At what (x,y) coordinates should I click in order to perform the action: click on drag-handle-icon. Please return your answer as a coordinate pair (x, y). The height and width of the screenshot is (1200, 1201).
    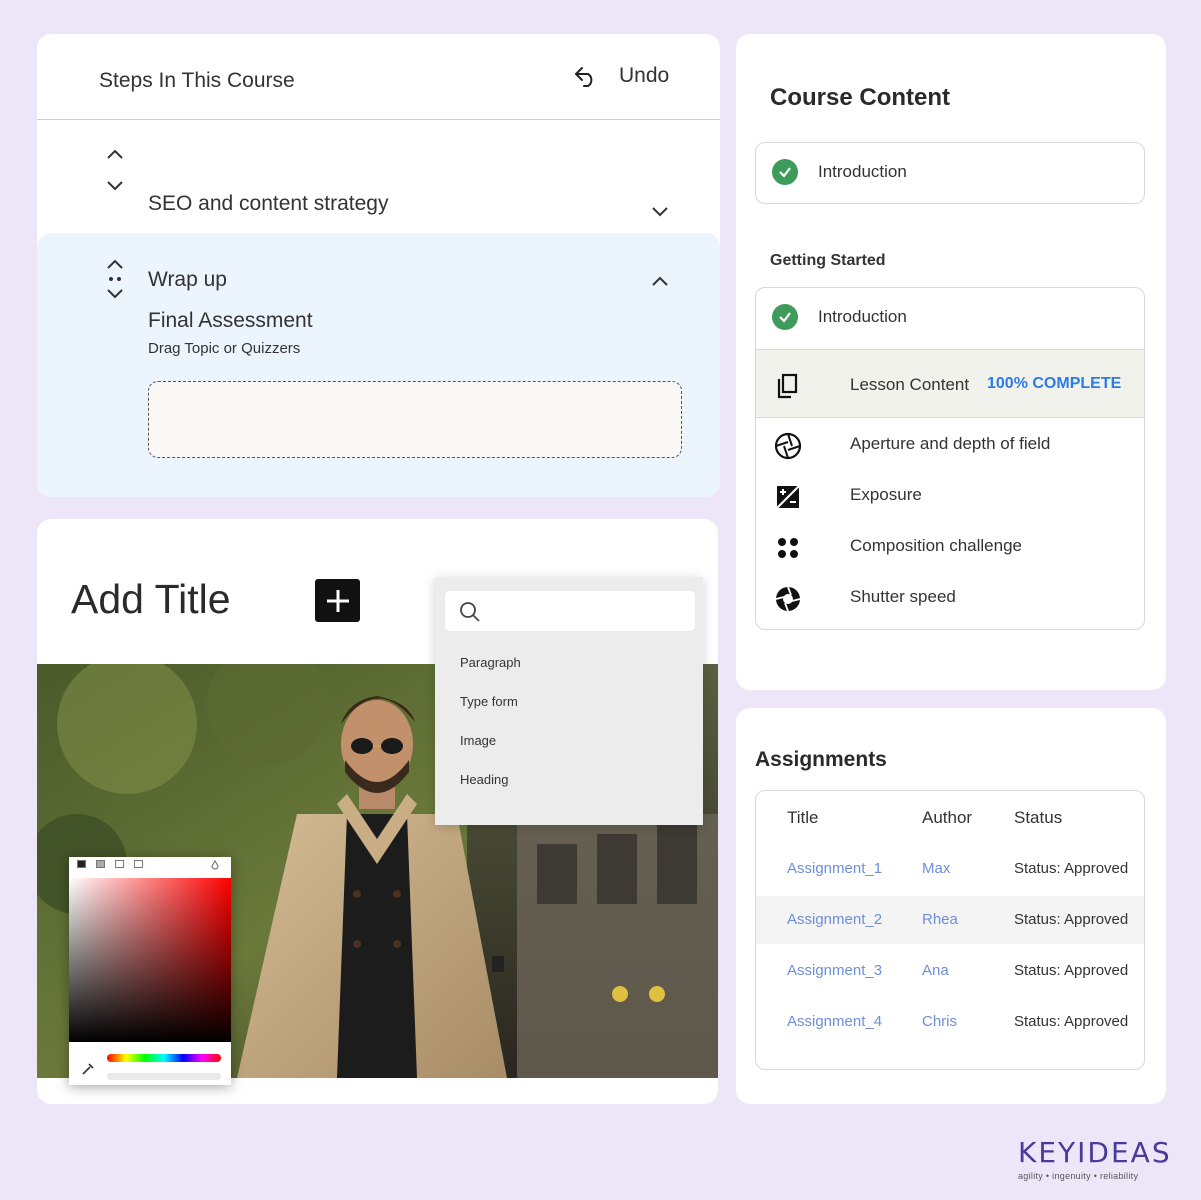
    Looking at the image, I should click on (115, 279).